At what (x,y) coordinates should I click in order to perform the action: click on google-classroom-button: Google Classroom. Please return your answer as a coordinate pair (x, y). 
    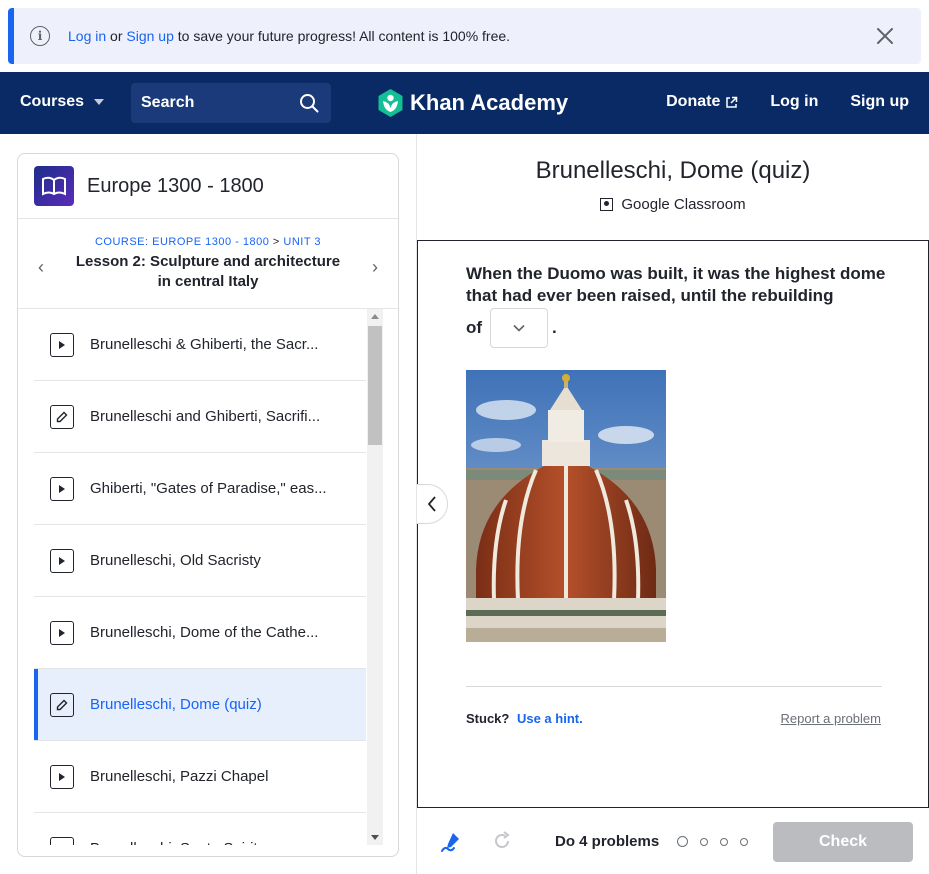
    Looking at the image, I should click on (673, 204).